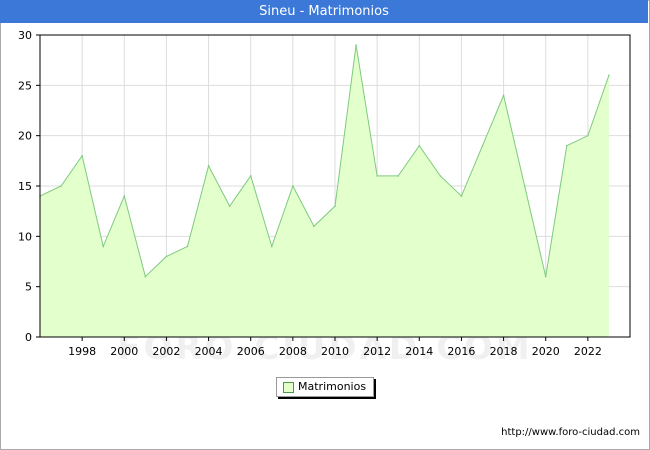 This screenshot has width=650, height=450. Describe the element at coordinates (25, 35) in the screenshot. I see `y-tick-label: 30` at that location.